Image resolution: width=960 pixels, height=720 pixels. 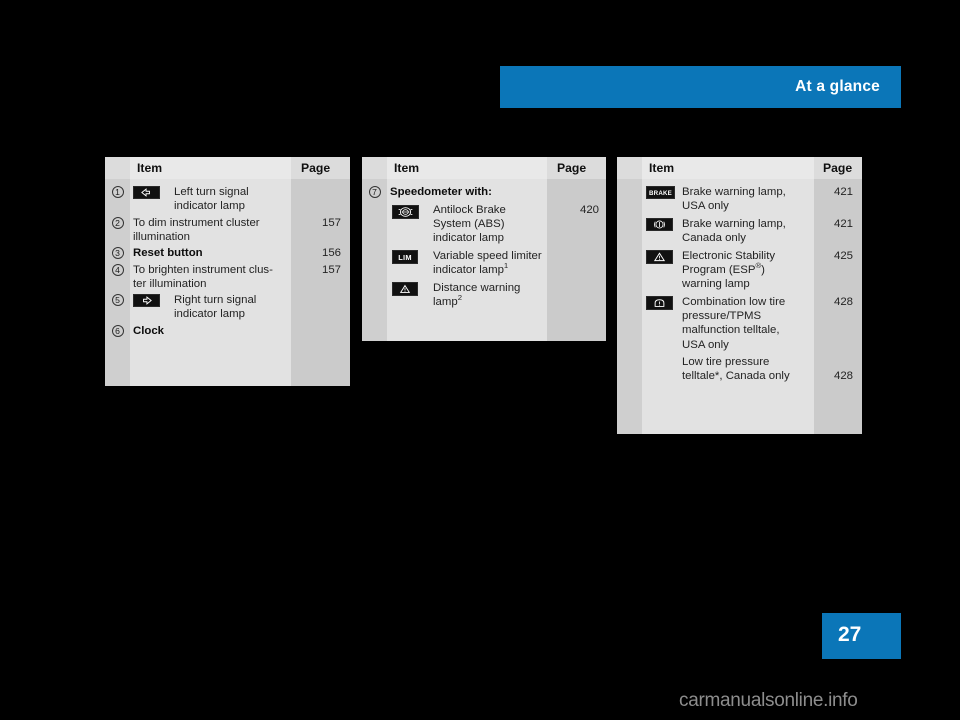 I want to click on row-text: Left turn signal indicator lamp, so click(x=211, y=199).